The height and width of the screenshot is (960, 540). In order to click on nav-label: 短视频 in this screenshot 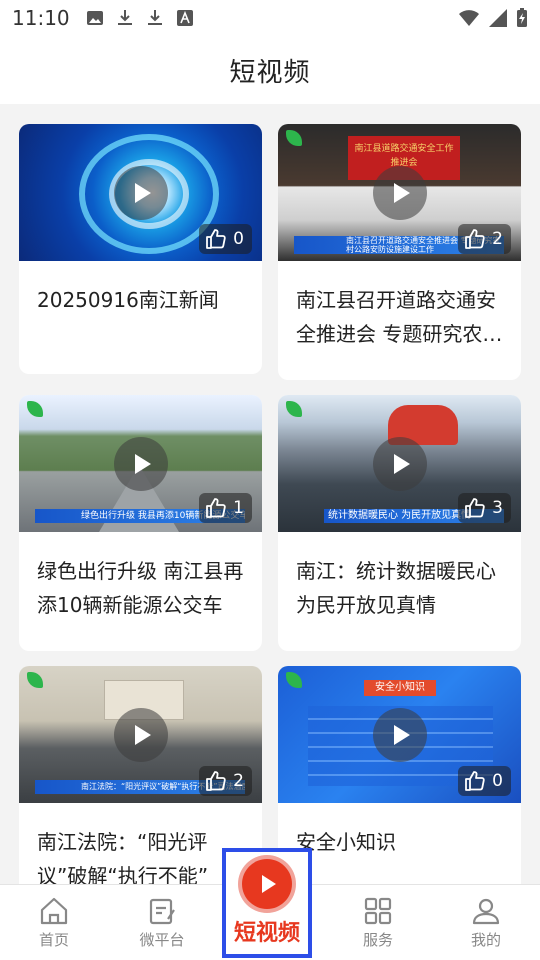, I will do `click(266, 933)`.